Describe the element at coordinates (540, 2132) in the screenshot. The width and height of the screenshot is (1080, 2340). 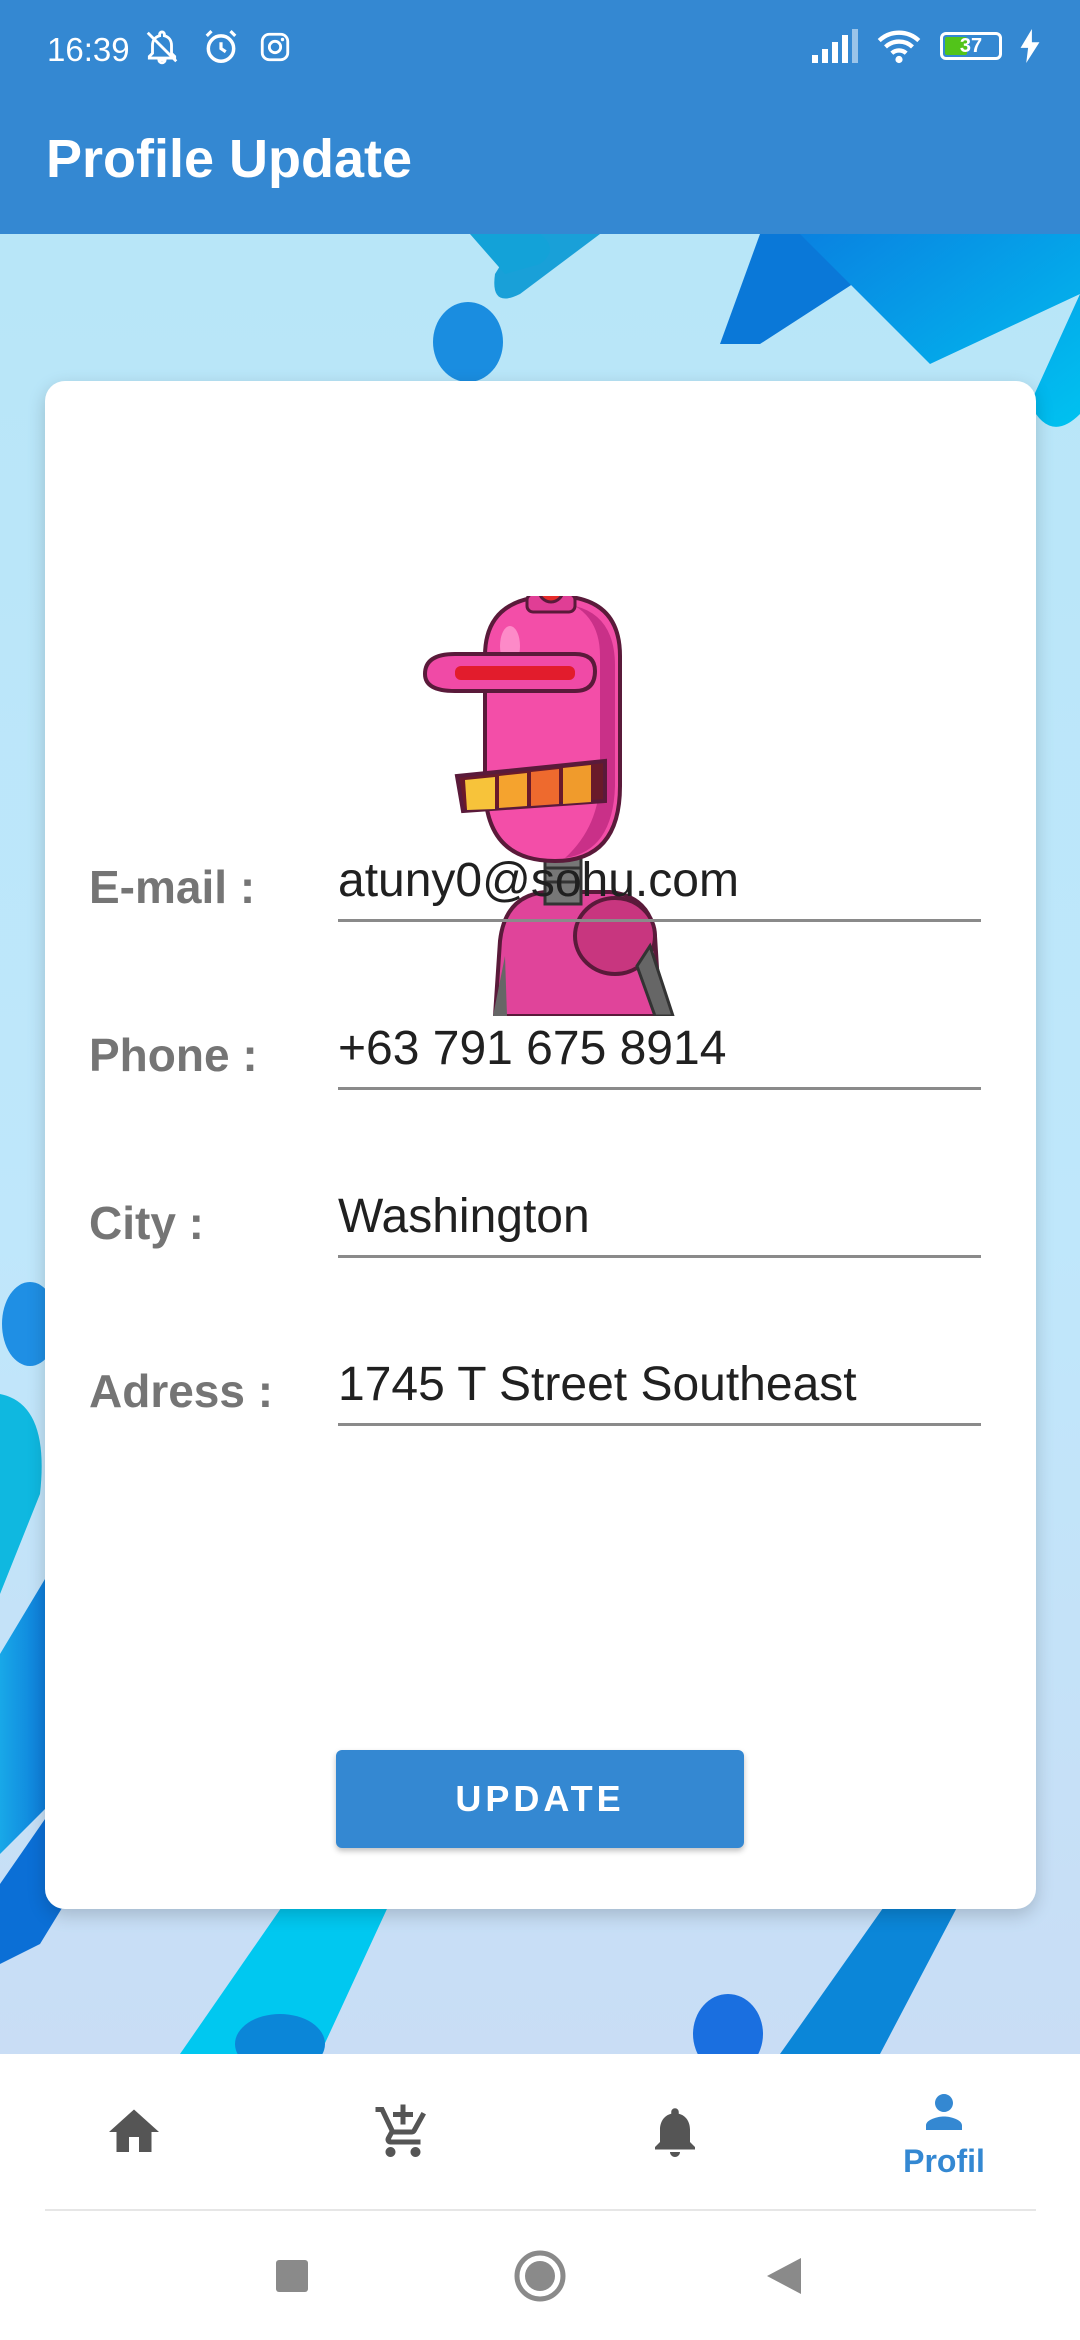
I see `bottom-navigation: Profil` at that location.